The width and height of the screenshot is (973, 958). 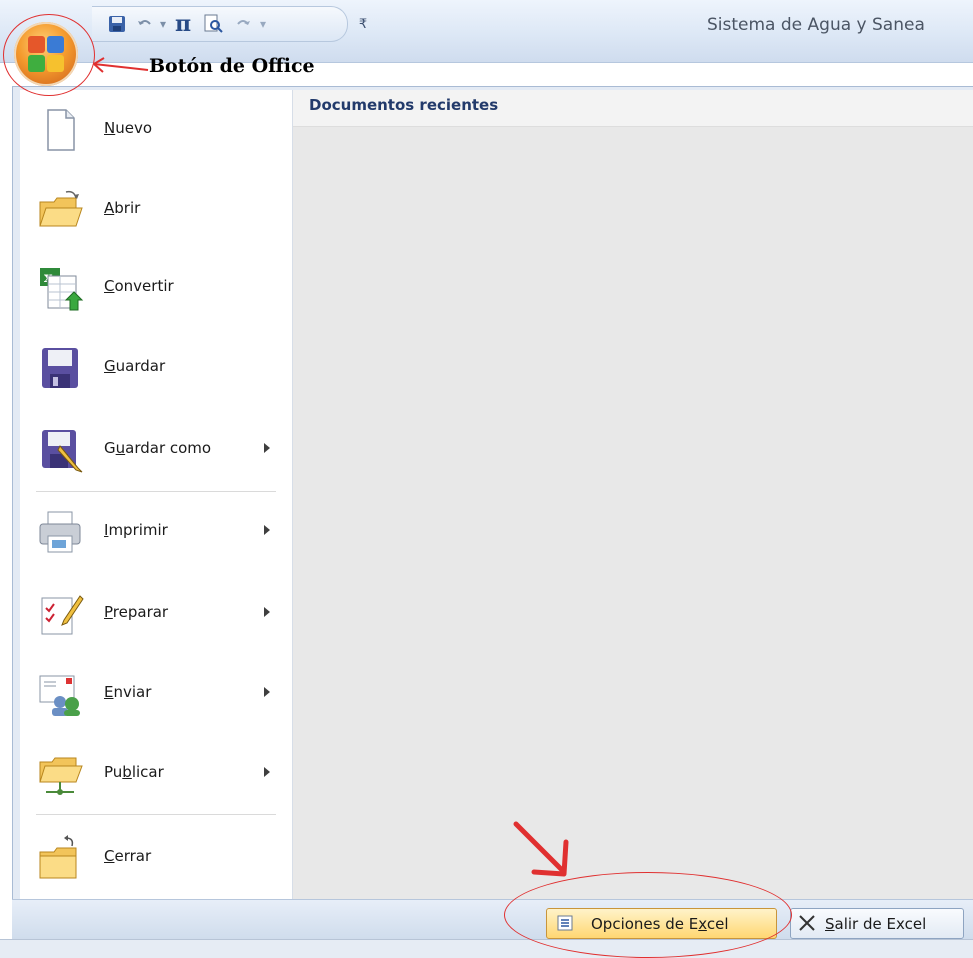 What do you see at coordinates (807, 925) in the screenshot?
I see `close-icon` at bounding box center [807, 925].